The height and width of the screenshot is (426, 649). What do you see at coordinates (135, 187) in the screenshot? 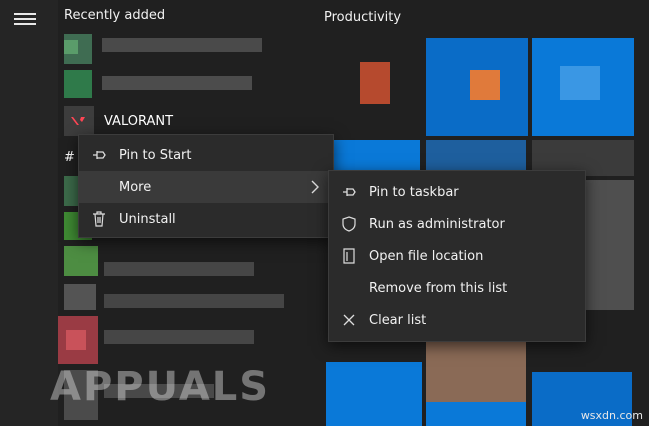
I see `more-label: More` at bounding box center [135, 187].